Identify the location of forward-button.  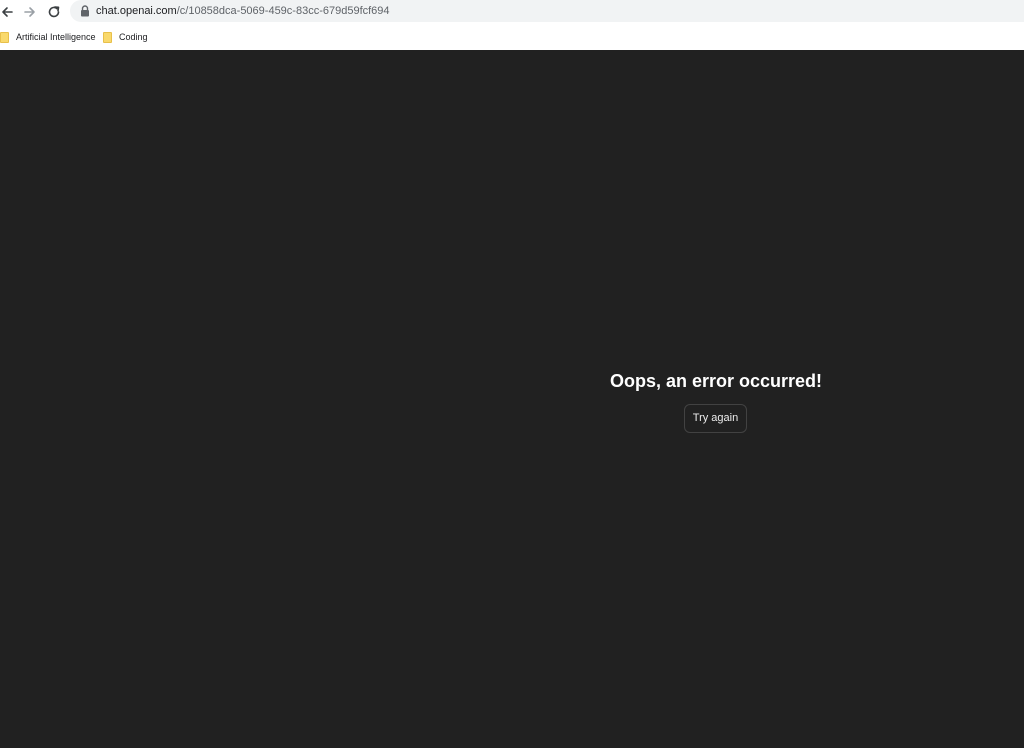
(30, 12).